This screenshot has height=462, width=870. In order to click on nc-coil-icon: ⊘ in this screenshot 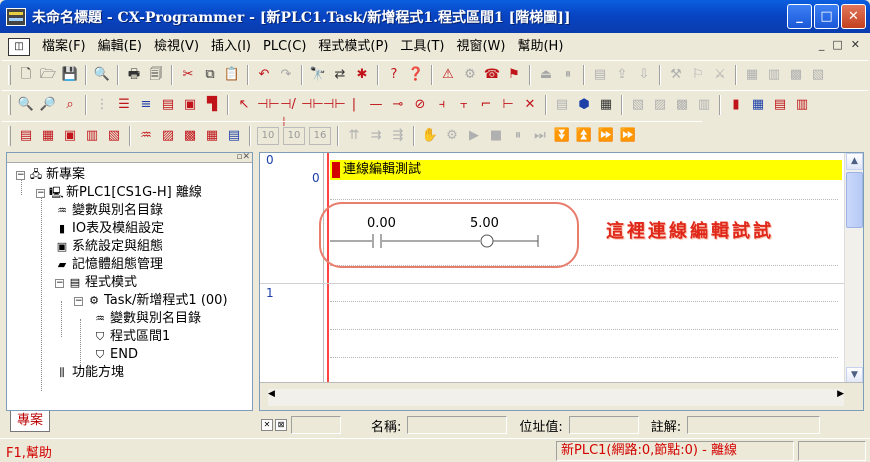, I will do `click(420, 105)`.